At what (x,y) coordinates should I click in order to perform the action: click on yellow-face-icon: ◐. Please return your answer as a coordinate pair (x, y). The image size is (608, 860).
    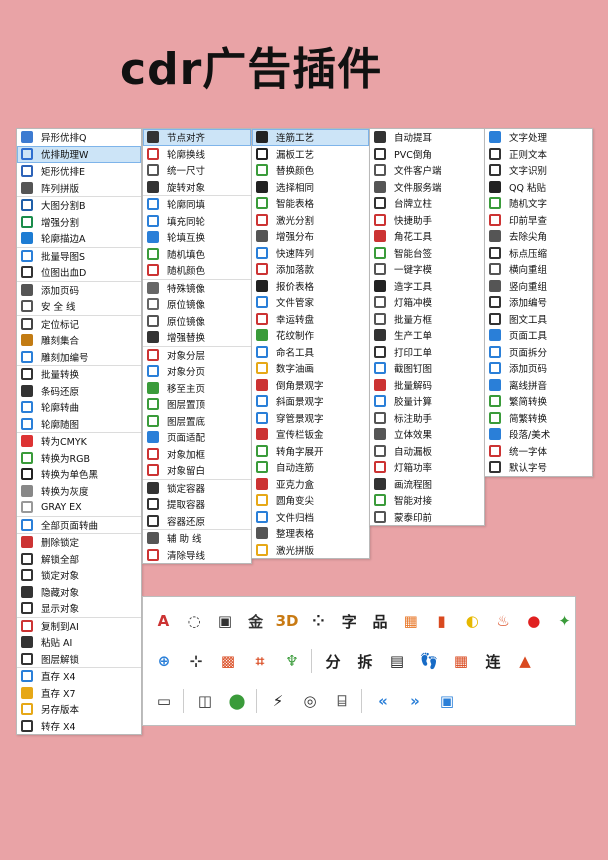
    Looking at the image, I should click on (472, 621).